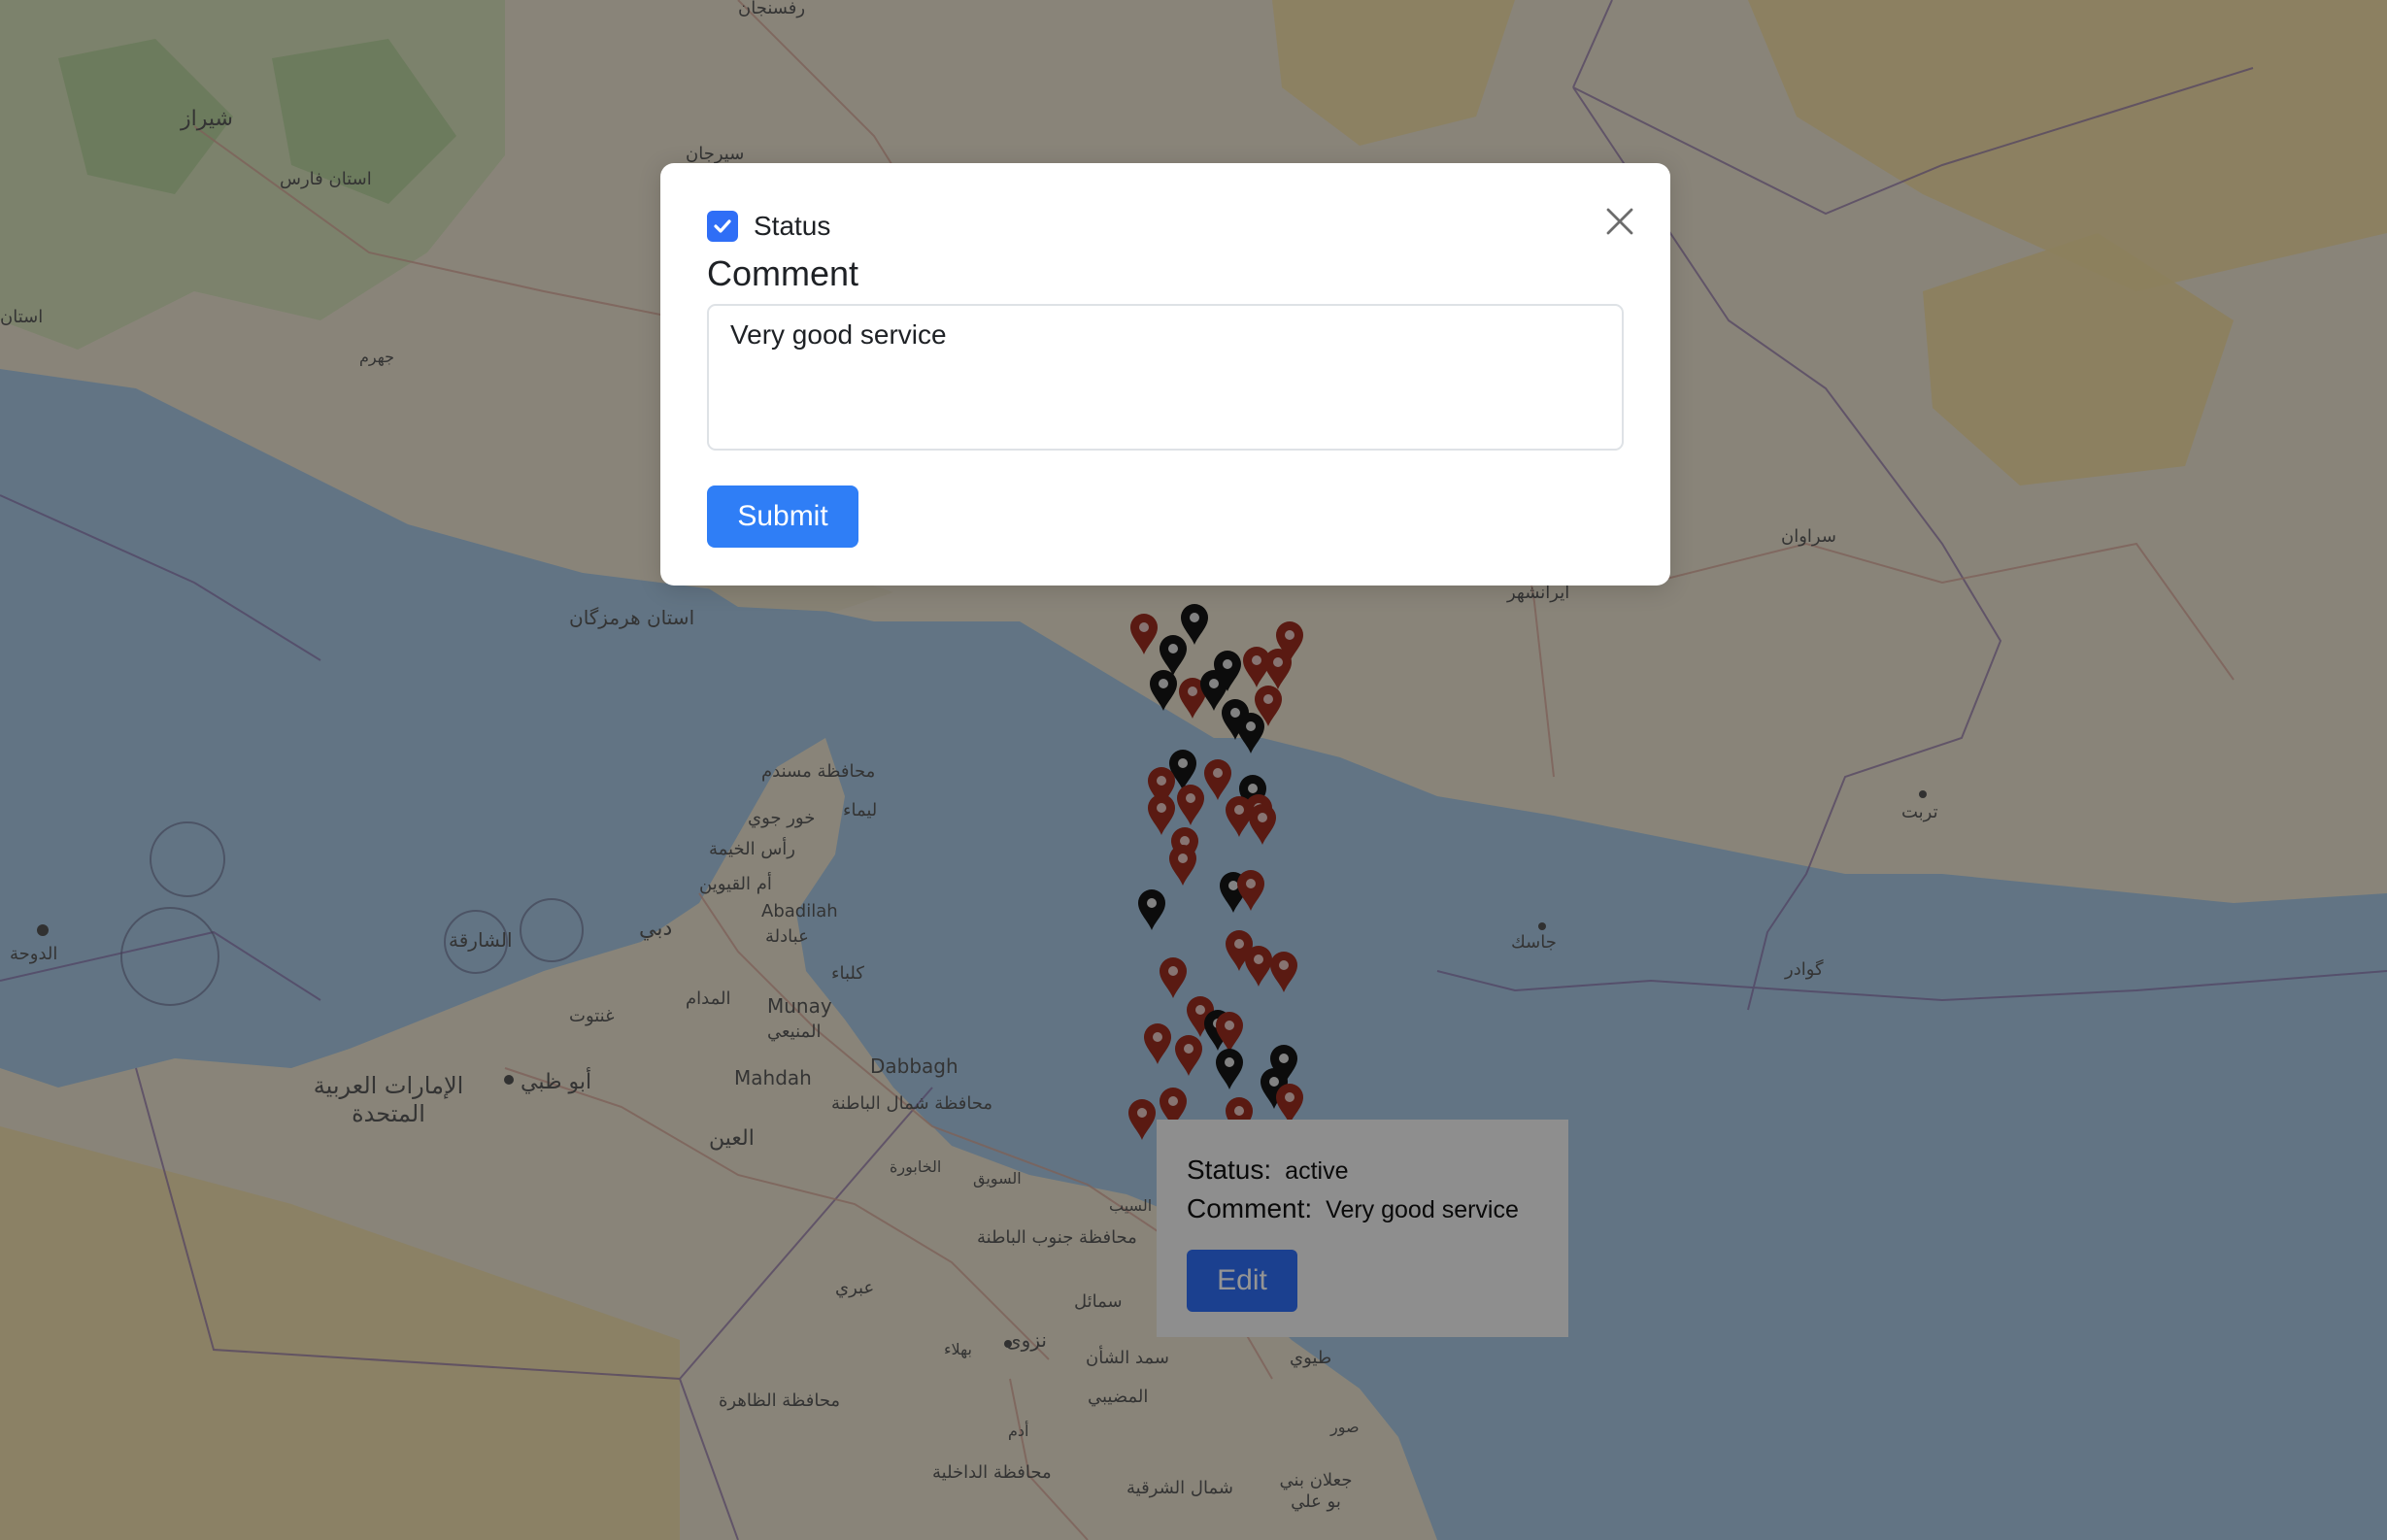  I want to click on close-icon, so click(1619, 221).